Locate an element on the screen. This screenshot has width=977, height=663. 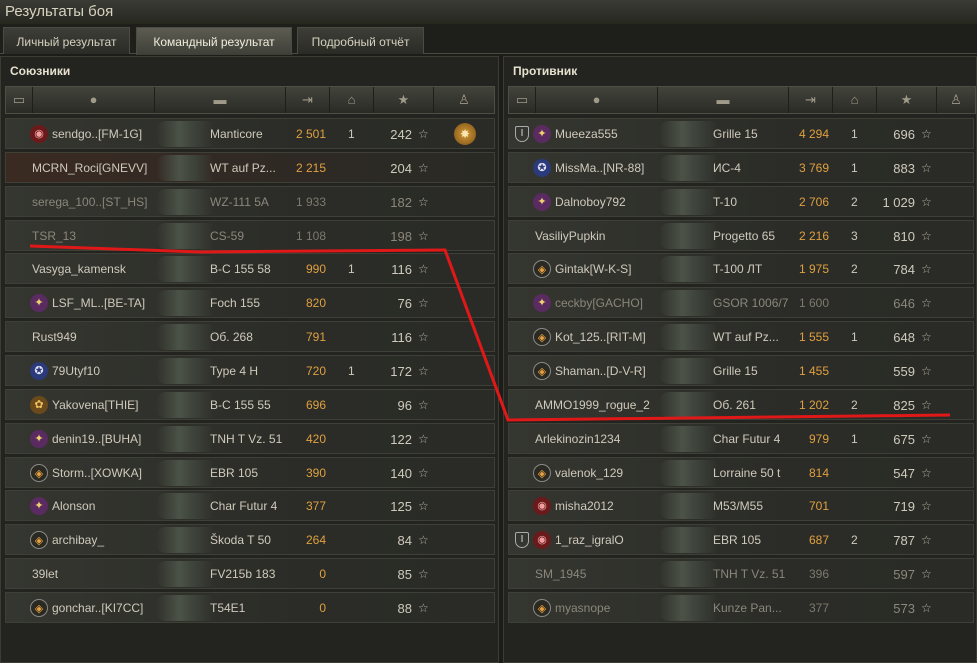
table-row: ◈ Storm..[XOWKA] EBR 105 390 140 ☆ is located at coordinates (250, 472).